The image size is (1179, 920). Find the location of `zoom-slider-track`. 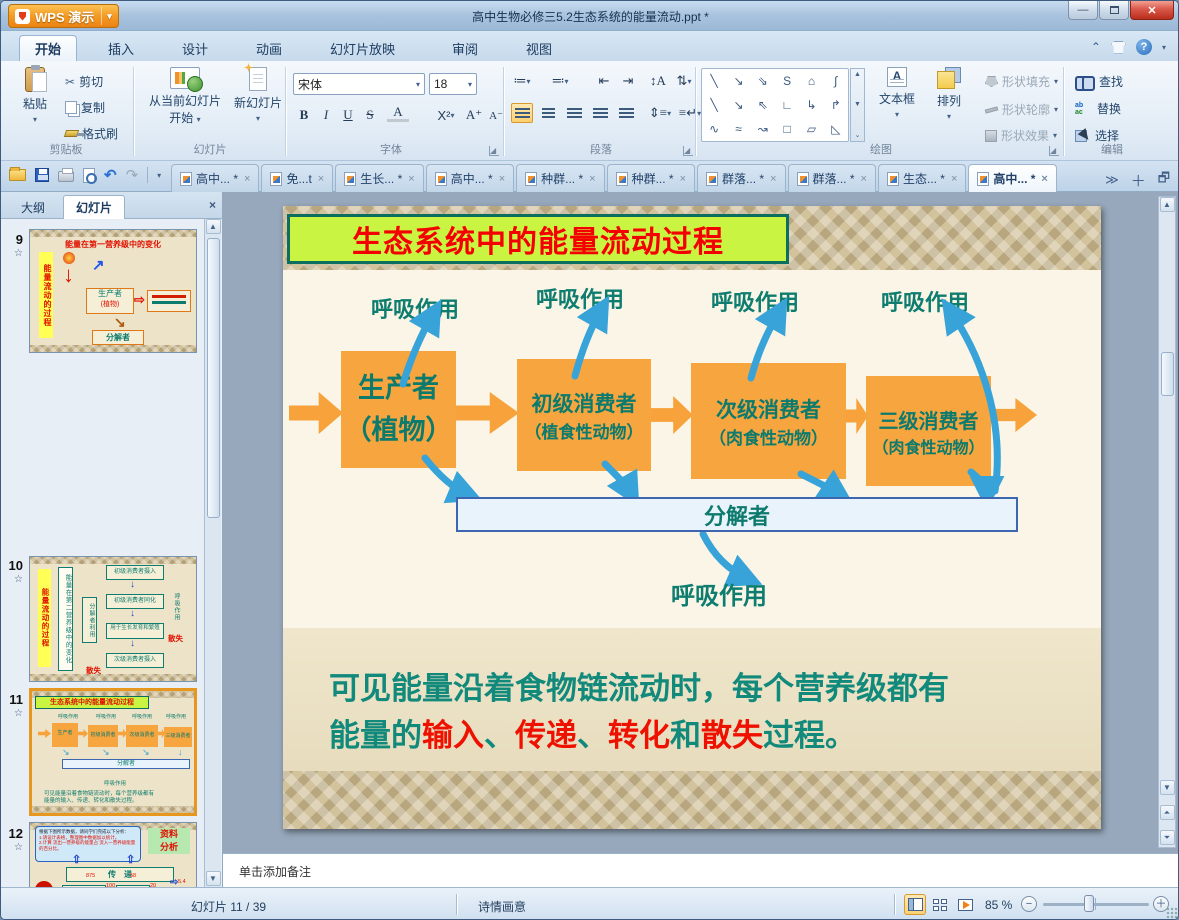

zoom-slider-track is located at coordinates (1096, 904).